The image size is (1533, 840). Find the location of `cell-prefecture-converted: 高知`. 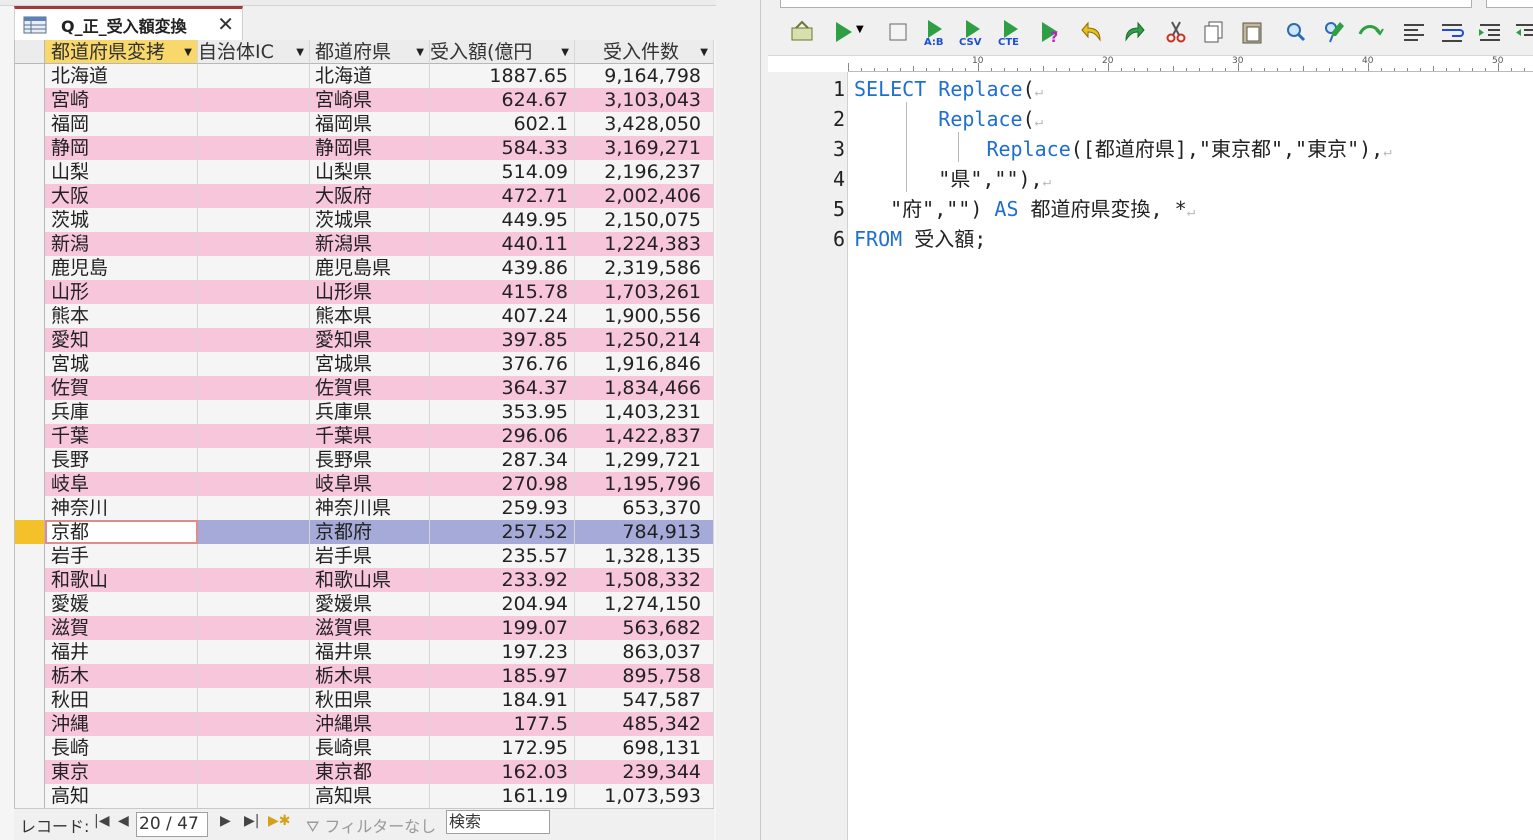

cell-prefecture-converted: 高知 is located at coordinates (121, 796).